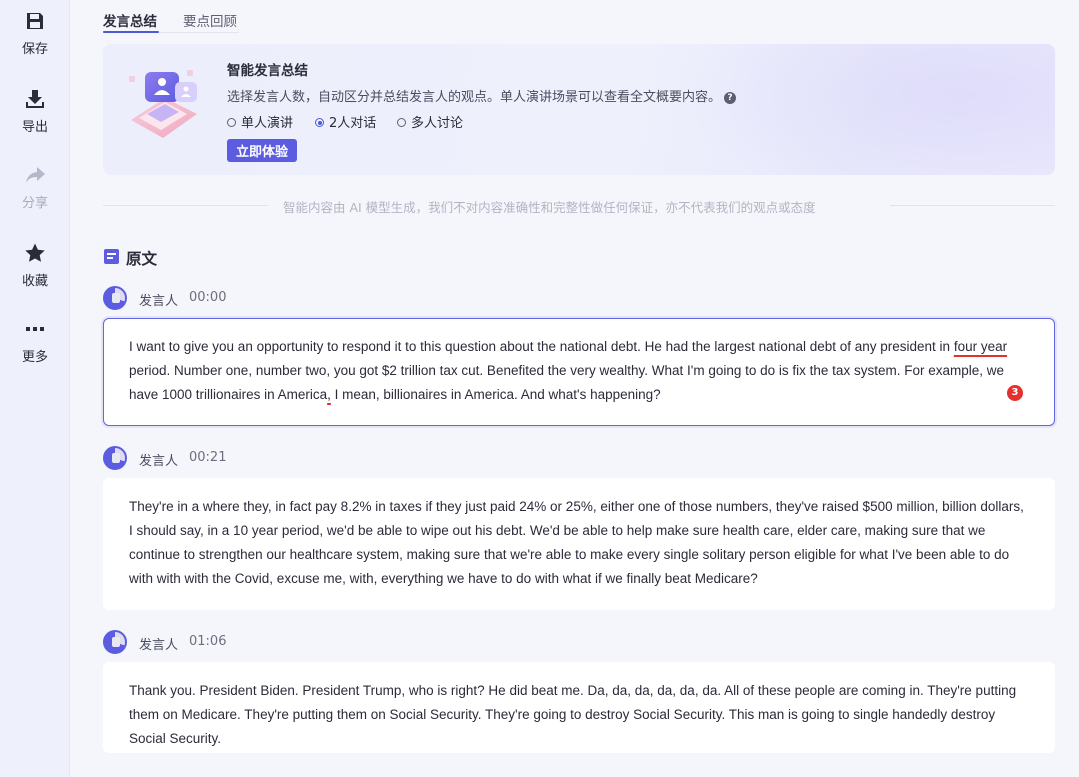  I want to click on active-tab-indicator, so click(131, 32).